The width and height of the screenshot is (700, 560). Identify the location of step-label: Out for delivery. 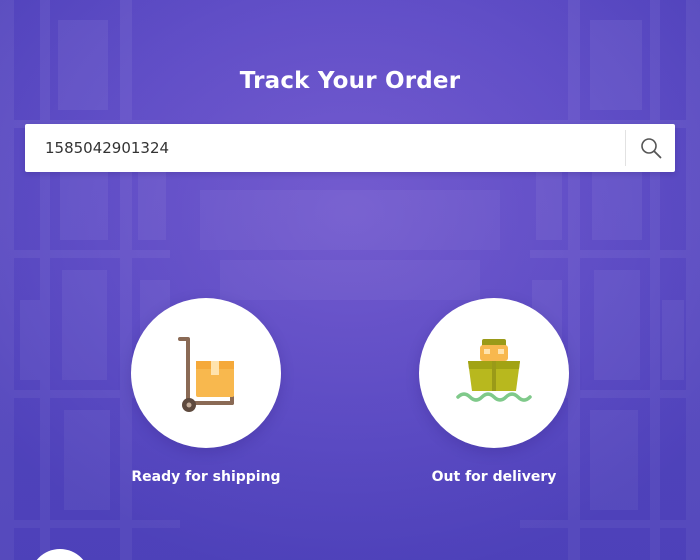
(494, 477).